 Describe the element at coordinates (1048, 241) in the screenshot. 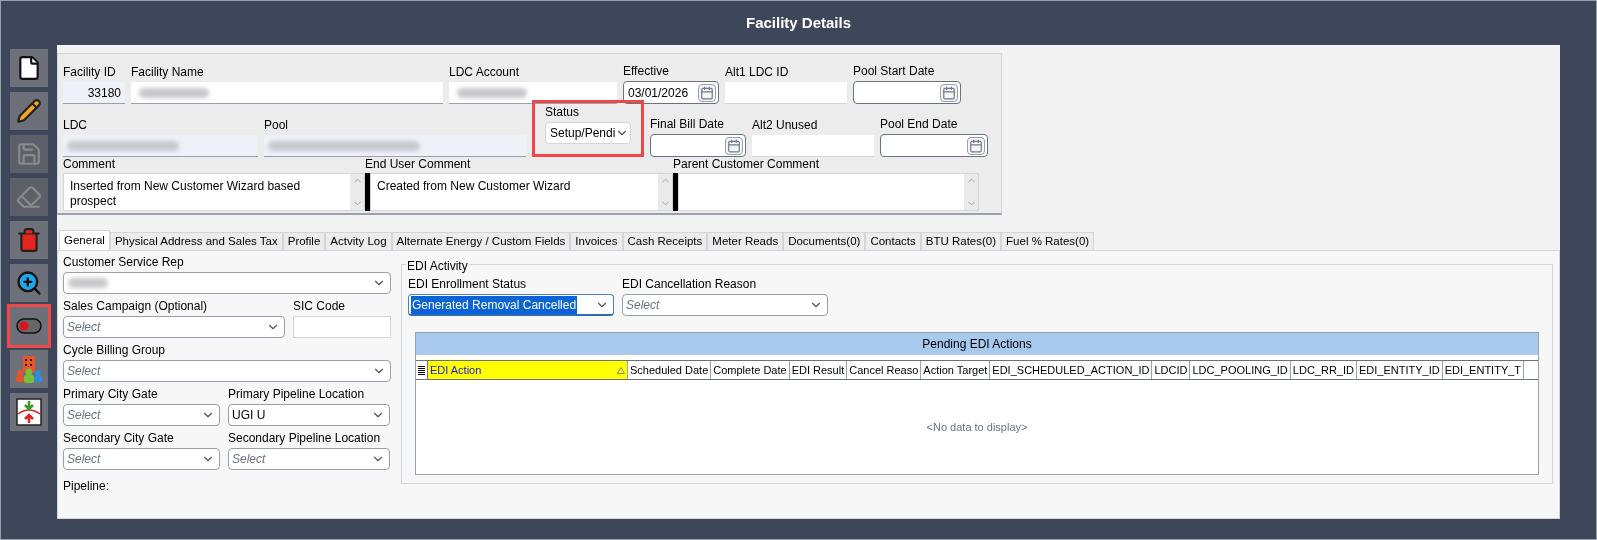

I see `tab: Fuel % Rates(0)` at that location.